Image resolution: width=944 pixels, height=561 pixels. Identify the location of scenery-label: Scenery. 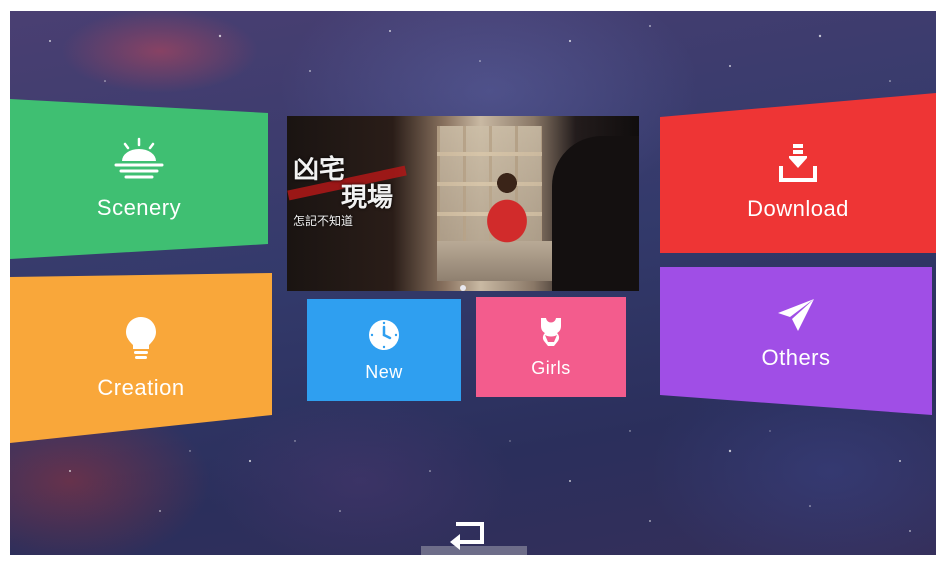
(139, 207).